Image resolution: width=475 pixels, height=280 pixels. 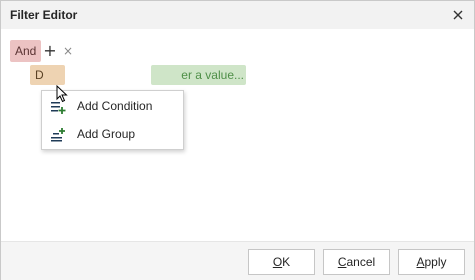 I want to click on menu-item-label: Add Group, so click(x=106, y=134).